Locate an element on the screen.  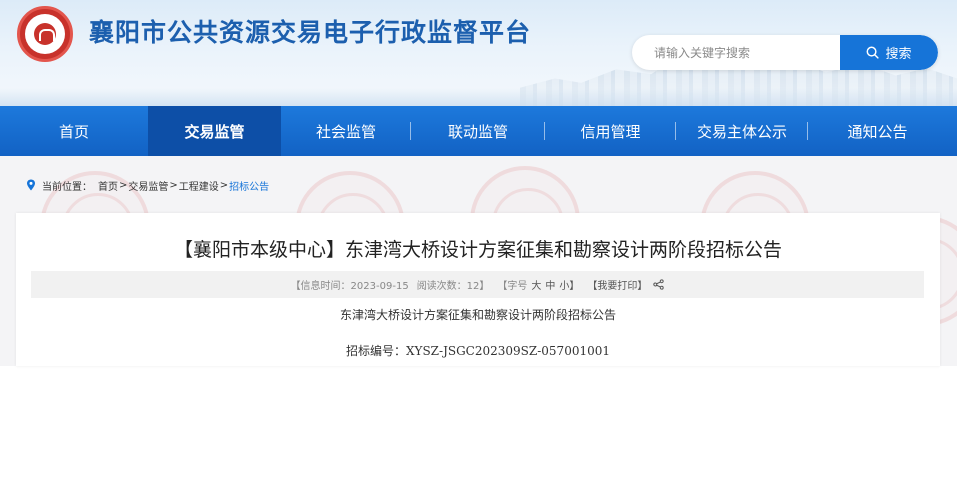
nav-item-social-supervision: 社会监管 is located at coordinates (346, 131).